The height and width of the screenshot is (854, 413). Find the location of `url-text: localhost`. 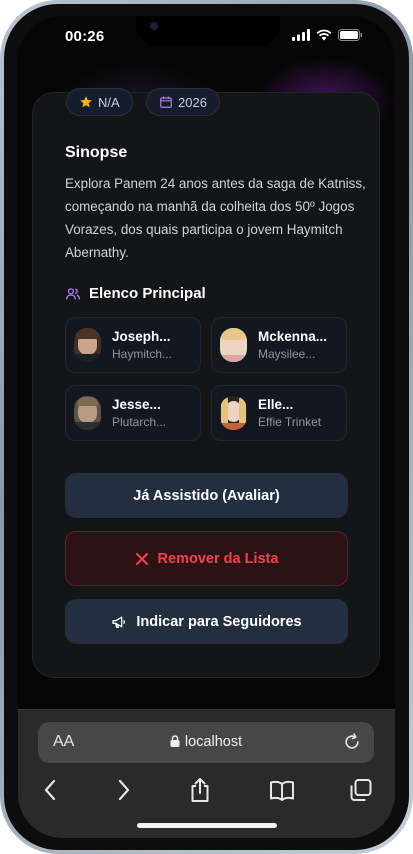

url-text: localhost is located at coordinates (213, 742).